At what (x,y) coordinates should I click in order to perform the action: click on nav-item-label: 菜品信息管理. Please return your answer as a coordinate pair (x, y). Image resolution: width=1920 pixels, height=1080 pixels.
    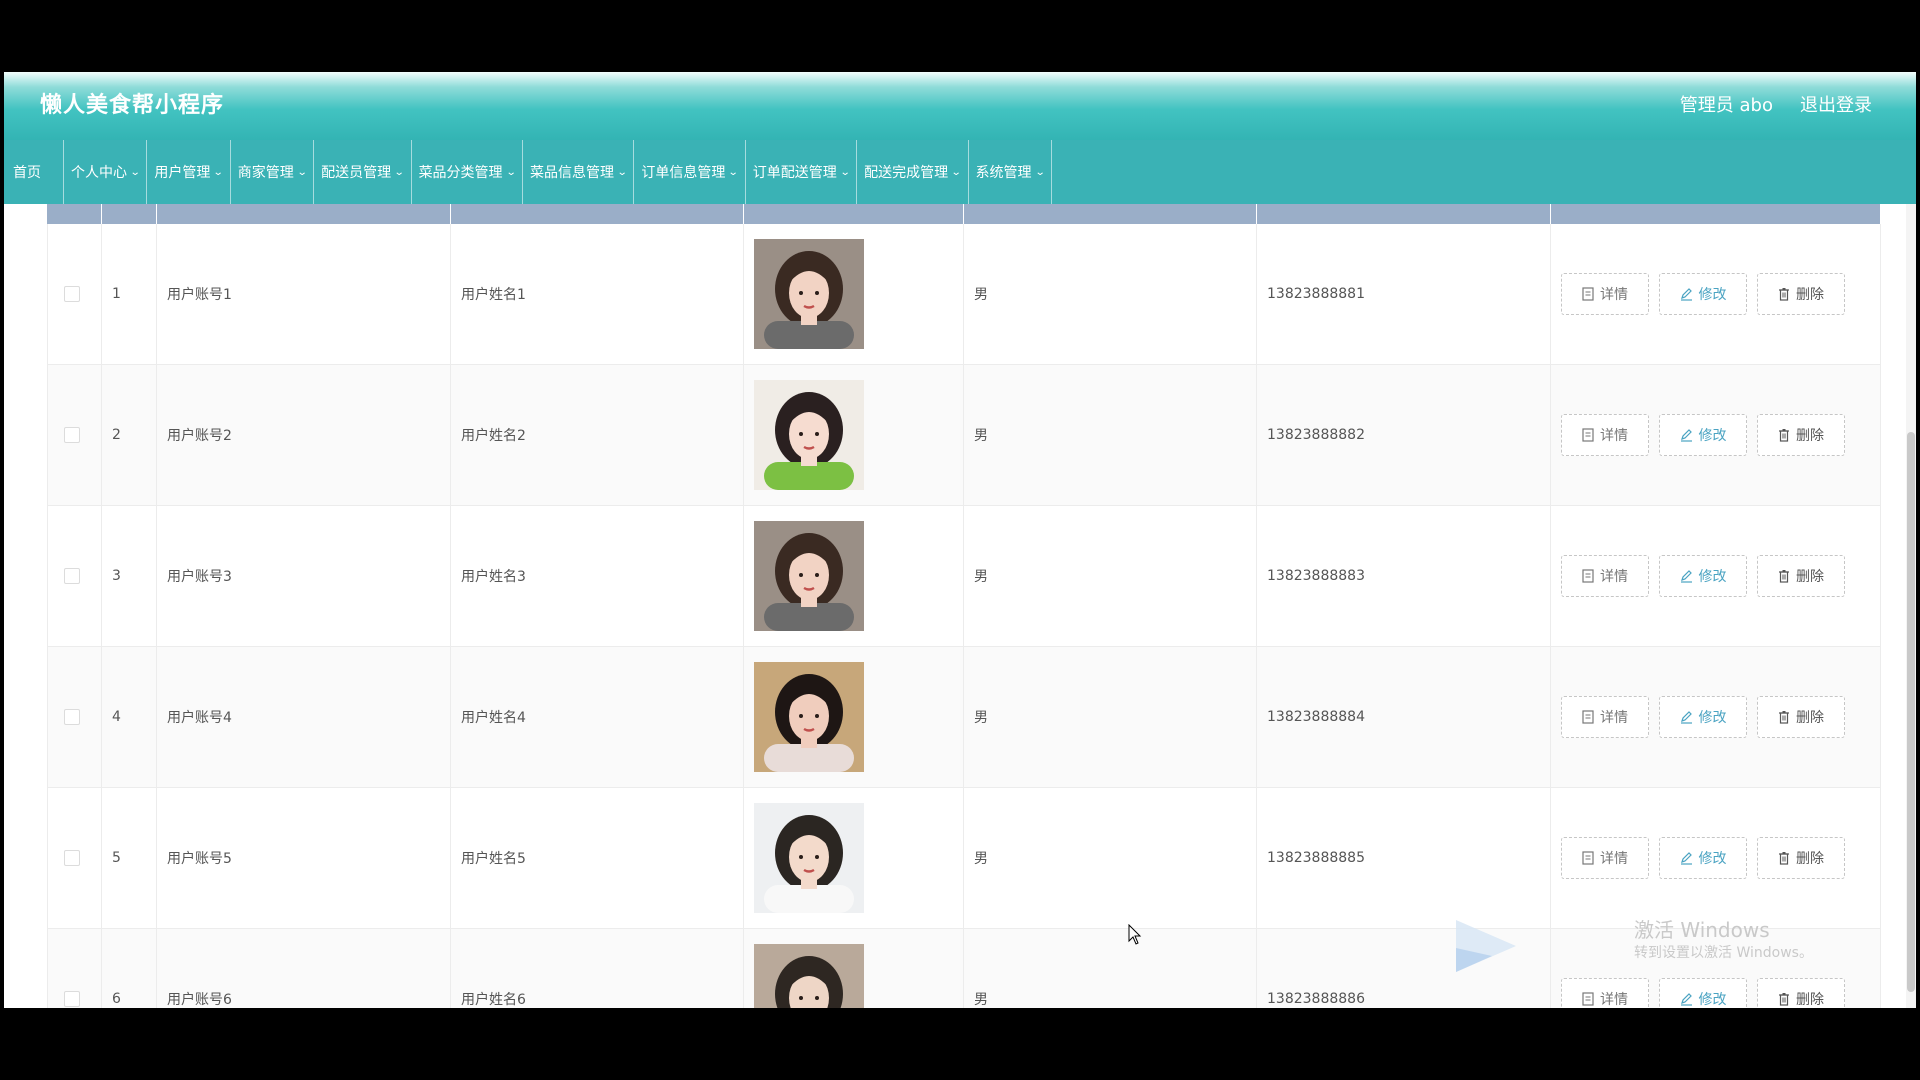
    Looking at the image, I should click on (571, 173).